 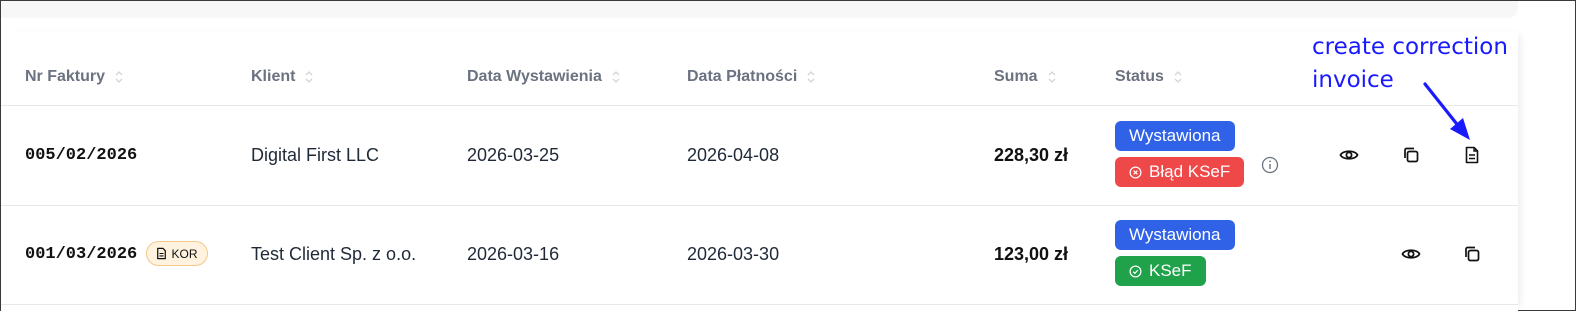 What do you see at coordinates (1135, 271) in the screenshot?
I see `check-circle-icon` at bounding box center [1135, 271].